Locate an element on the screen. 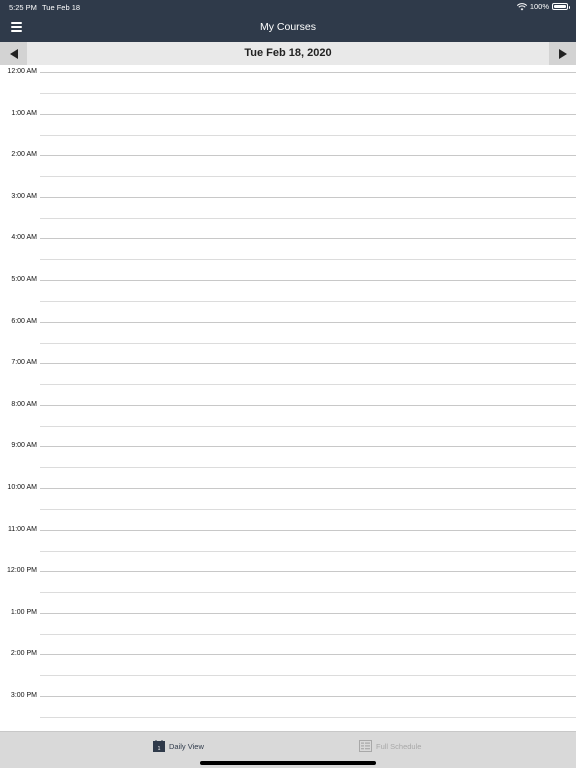 The width and height of the screenshot is (576, 768). wifi-icon is located at coordinates (521, 6).